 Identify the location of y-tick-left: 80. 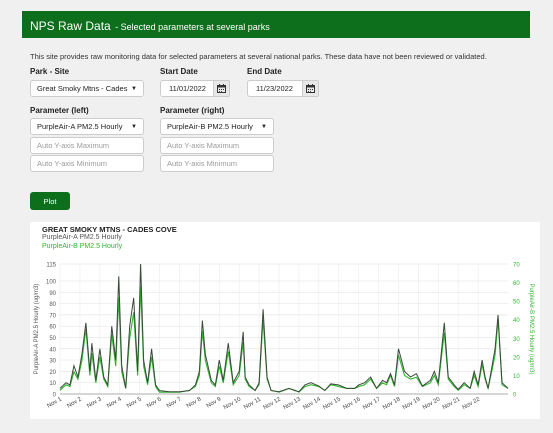
(52, 305).